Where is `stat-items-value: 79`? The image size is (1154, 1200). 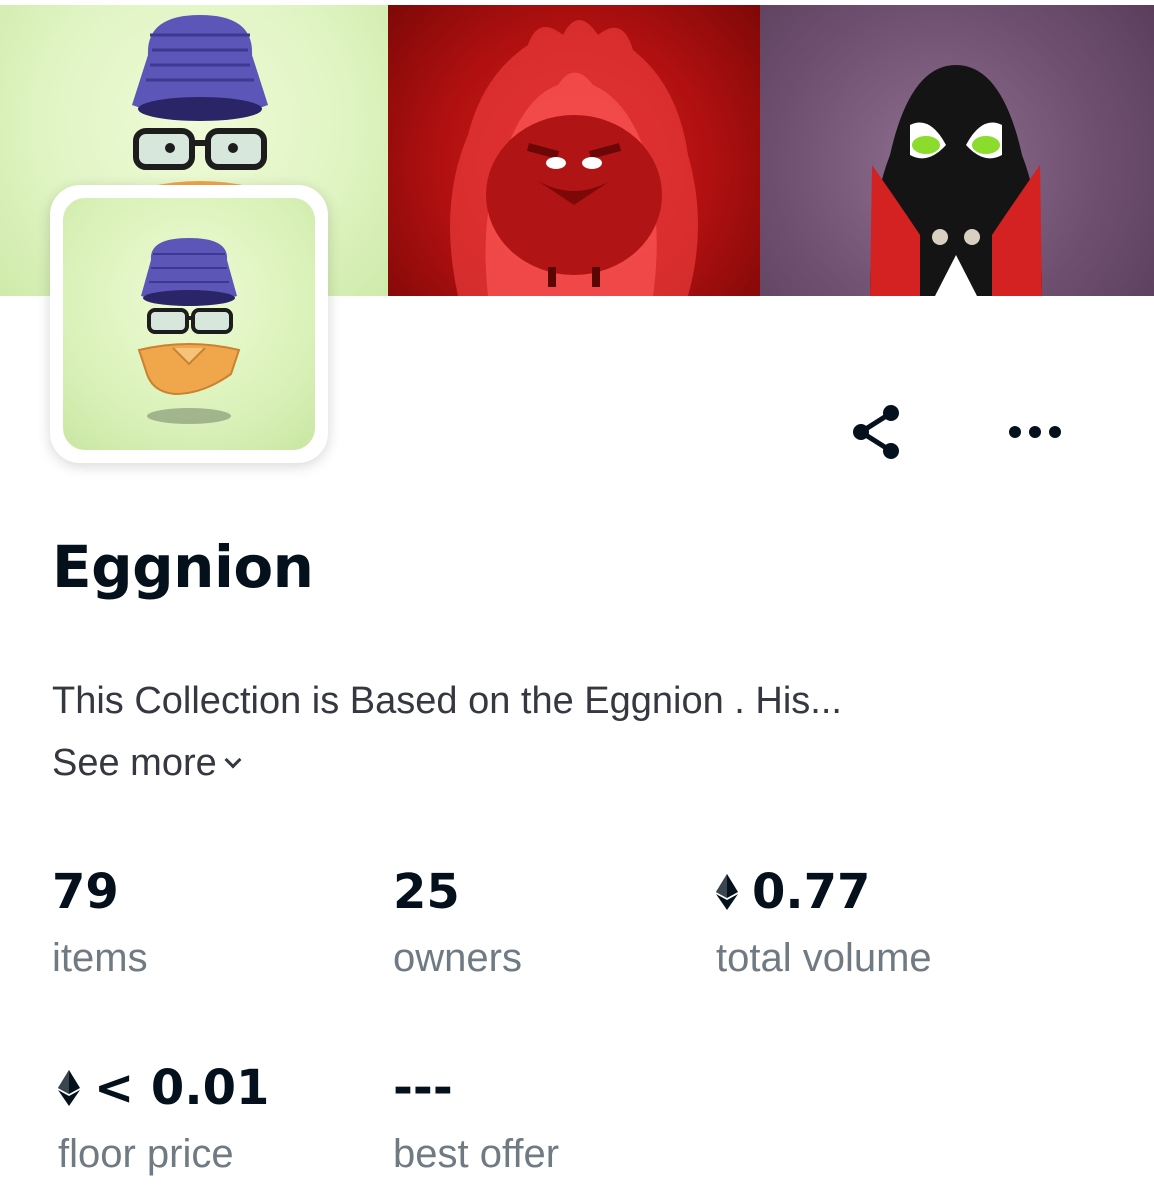
stat-items-value: 79 is located at coordinates (85, 892).